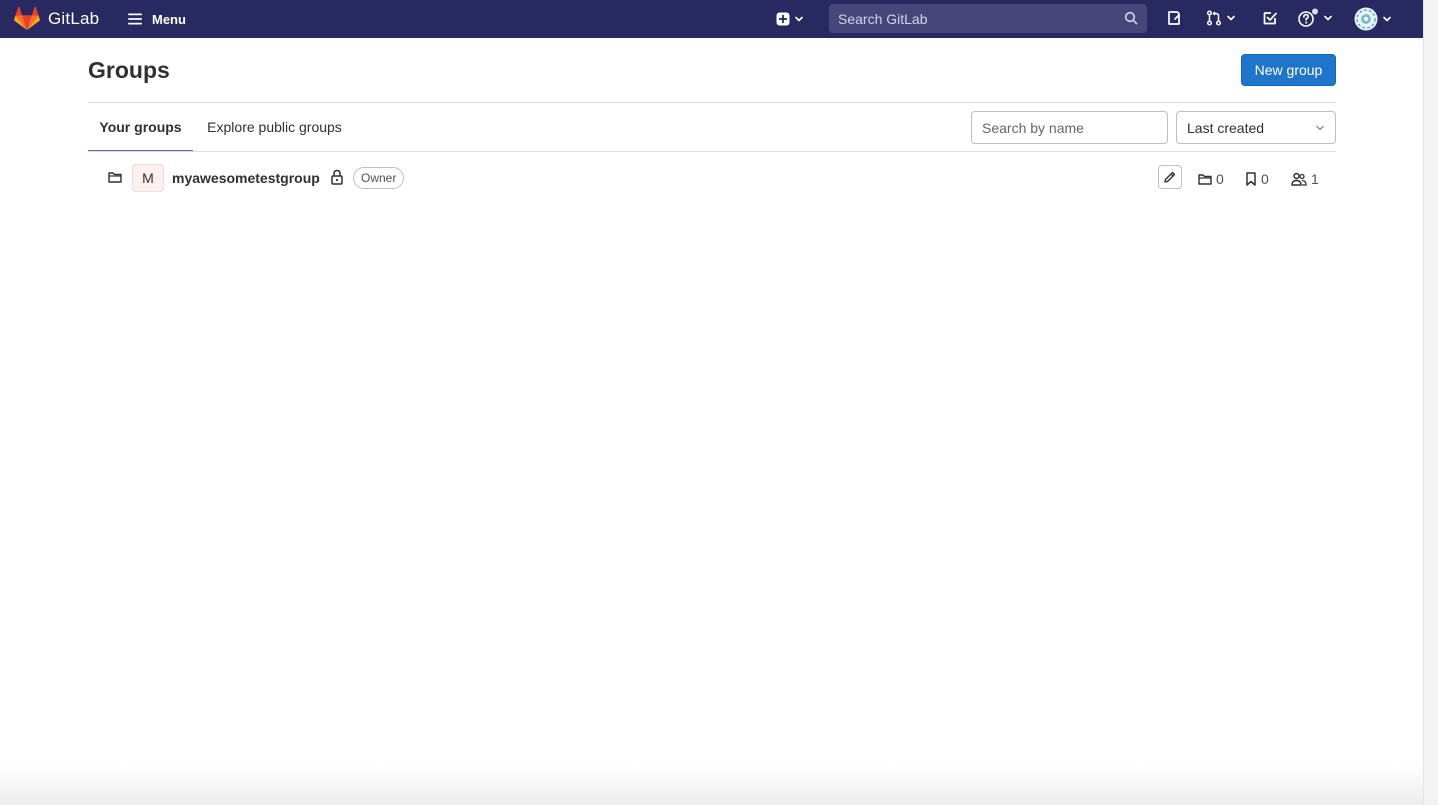 The image size is (1438, 805). I want to click on tab-explore-public-groups: Explore public groups, so click(274, 127).